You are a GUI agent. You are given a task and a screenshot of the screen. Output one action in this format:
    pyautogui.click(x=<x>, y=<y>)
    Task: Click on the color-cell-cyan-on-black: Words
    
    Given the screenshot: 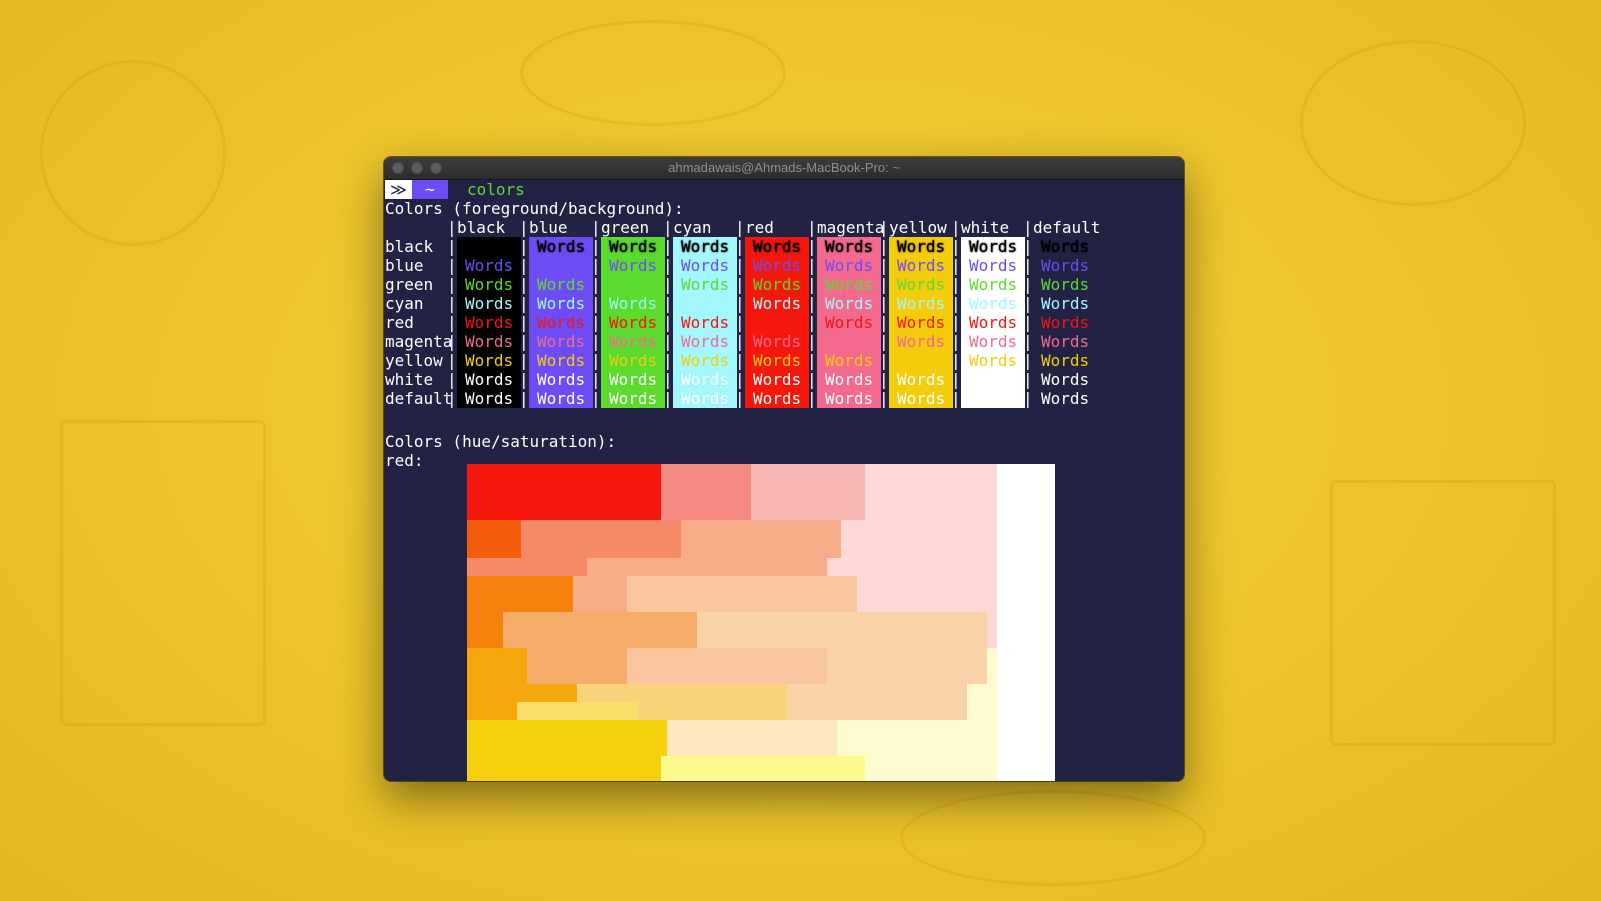 What is the action you would take?
    pyautogui.click(x=489, y=303)
    